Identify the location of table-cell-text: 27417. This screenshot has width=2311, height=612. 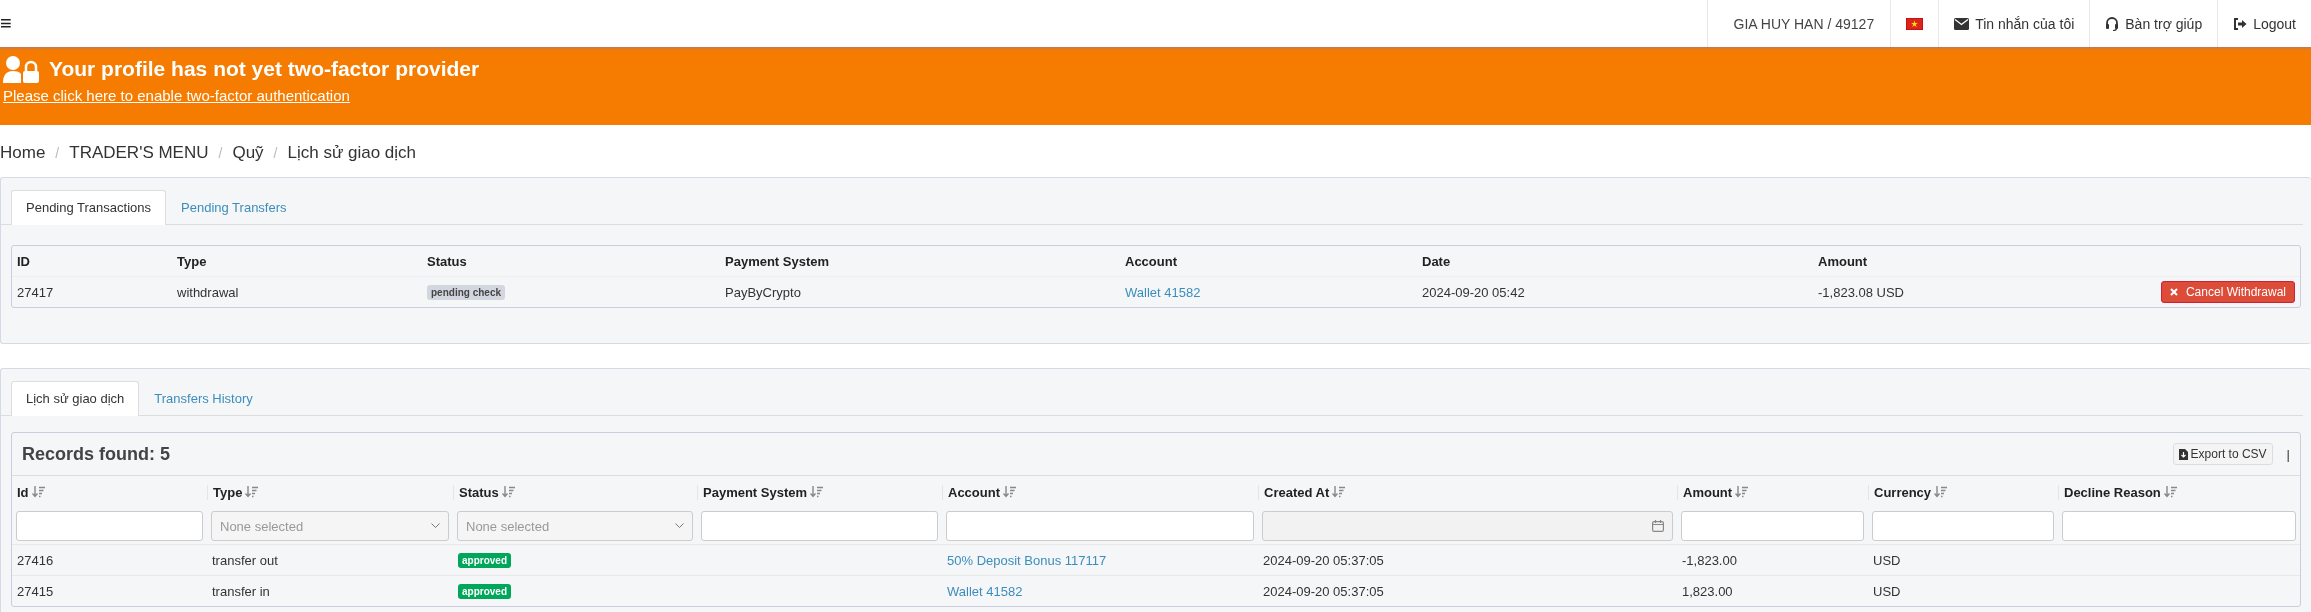
(35, 292).